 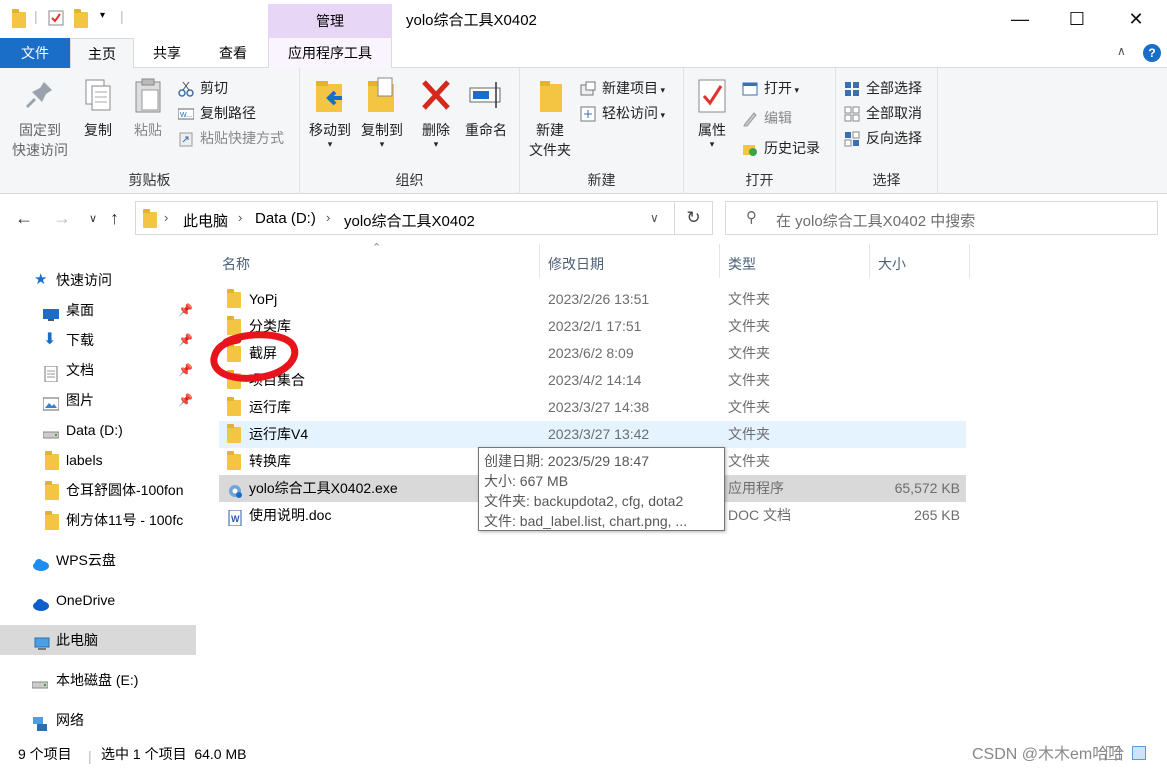 I want to click on ribbon-tabs: 文件 主页 共享 查看 应用程序工具, so click(x=583, y=53).